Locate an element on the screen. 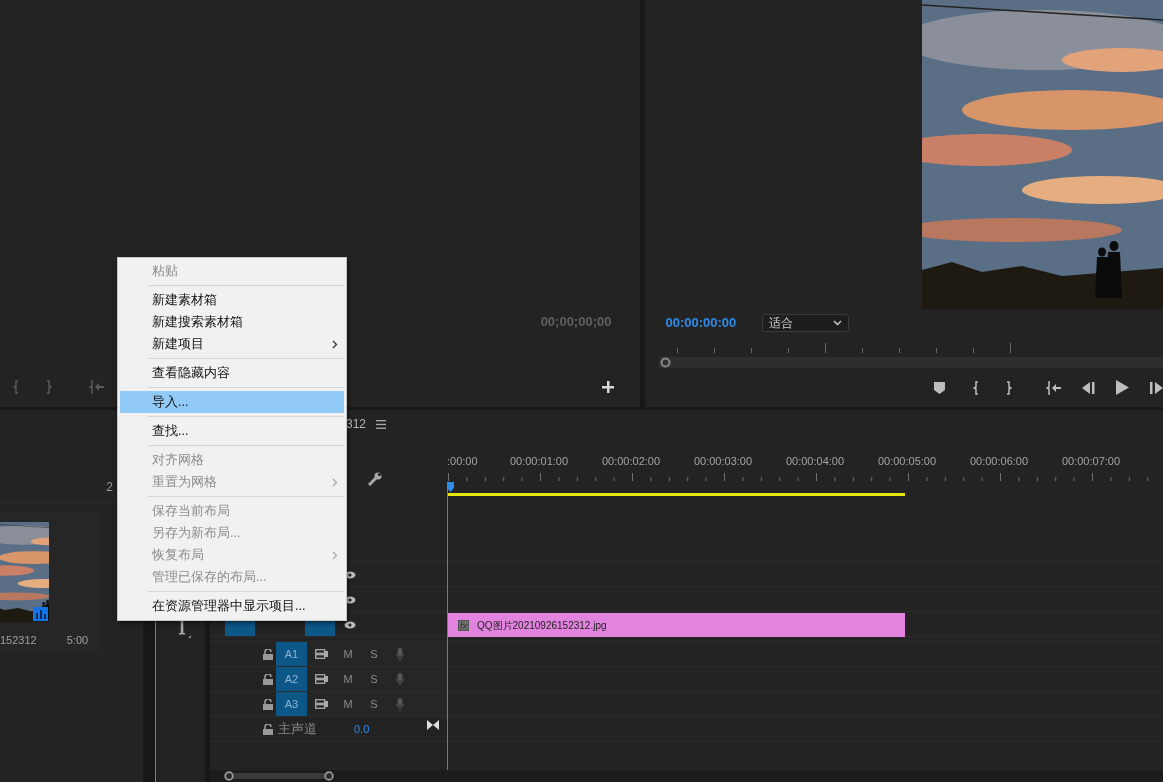 Image resolution: width=1163 pixels, height=782 pixels. track-name: 主声道 is located at coordinates (297, 729).